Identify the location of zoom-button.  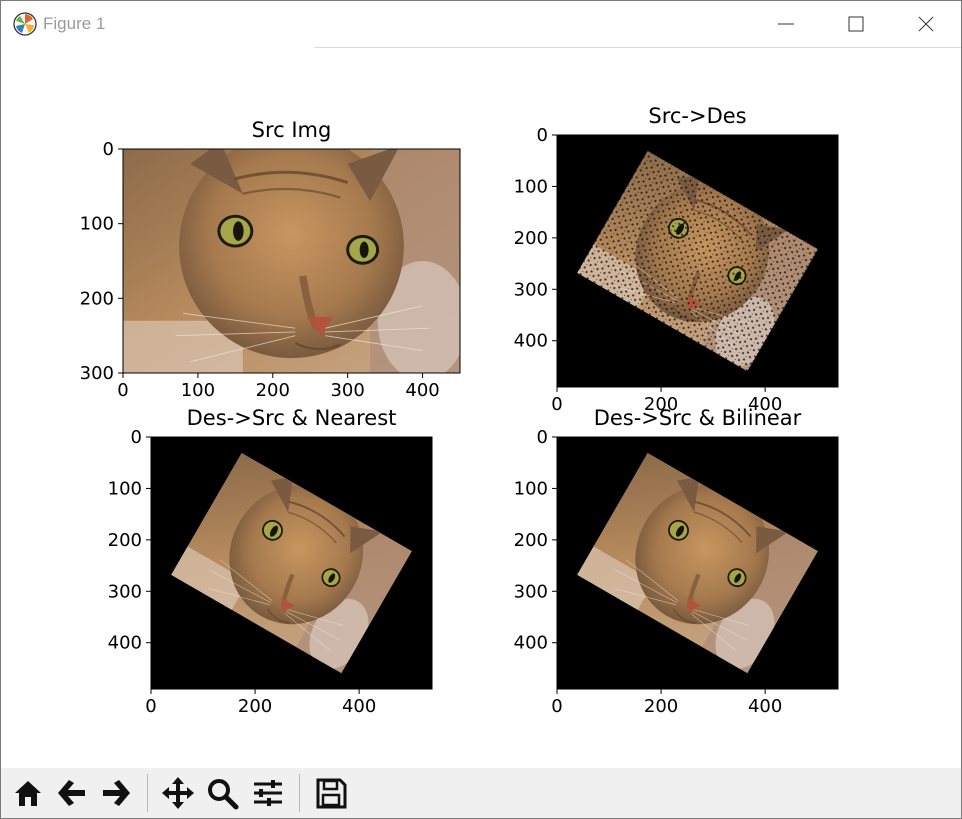
(222, 793).